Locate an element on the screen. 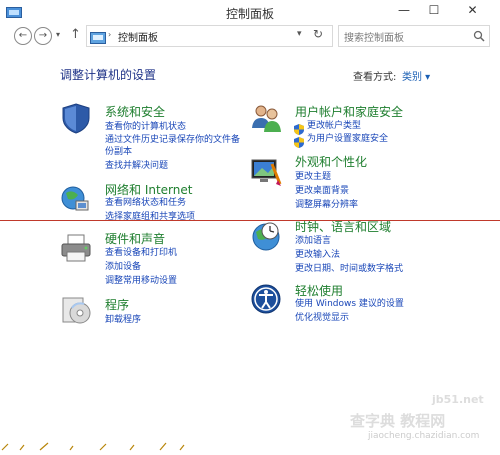 Image resolution: width=500 pixels, height=455 pixels. page-heading: 调整计算机的设置 is located at coordinates (108, 75).